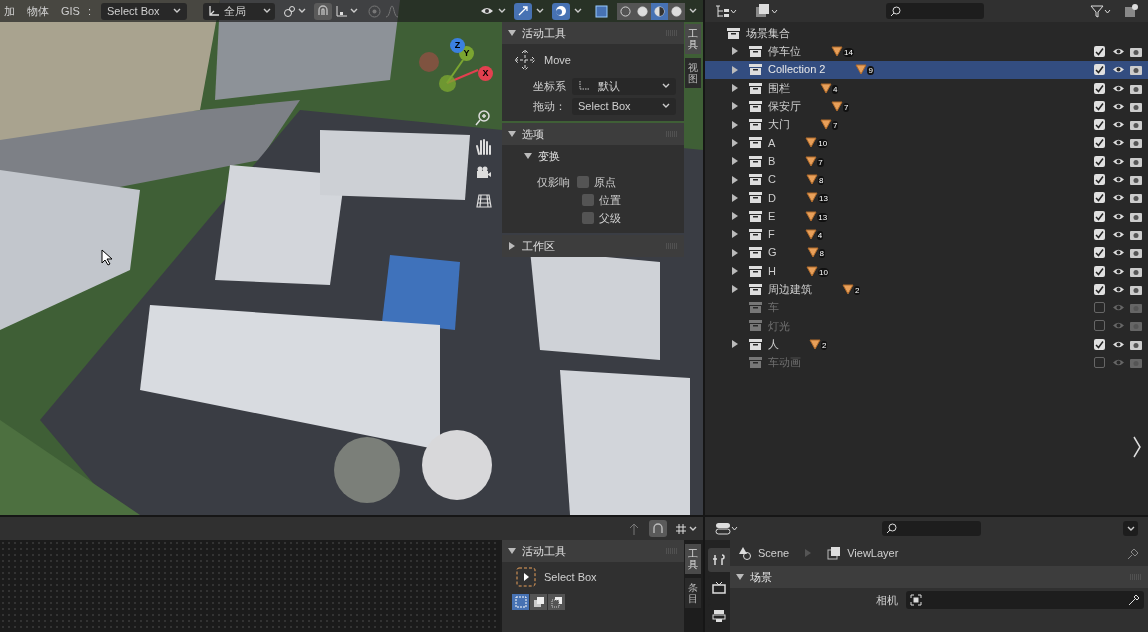 The image size is (1148, 632). What do you see at coordinates (926, 51) in the screenshot?
I see `outliner-row: 停车位 14` at bounding box center [926, 51].